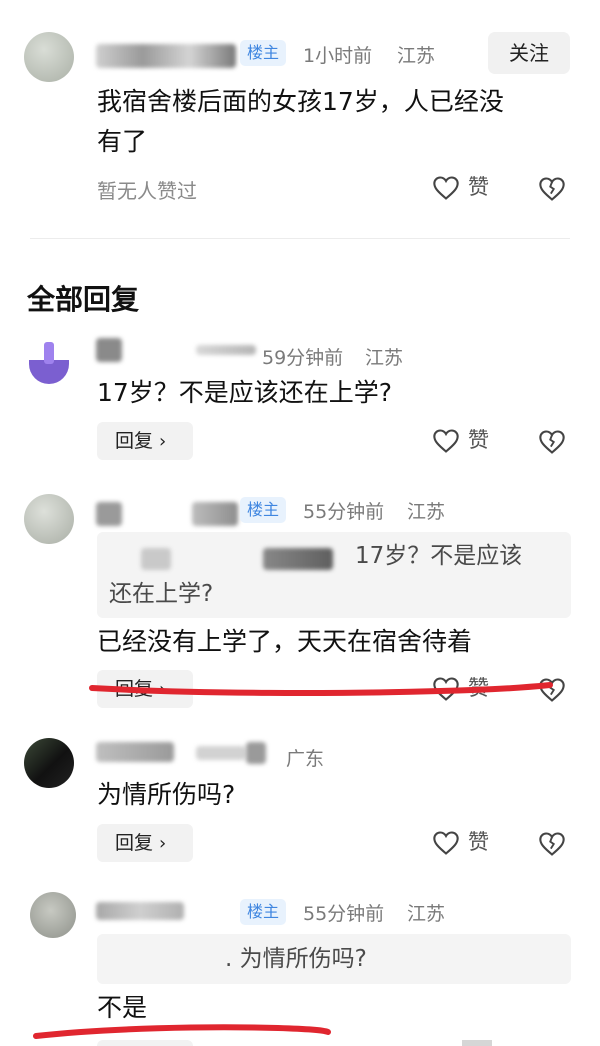  Describe the element at coordinates (338, 56) in the screenshot. I see `post-time: 1小时前` at that location.